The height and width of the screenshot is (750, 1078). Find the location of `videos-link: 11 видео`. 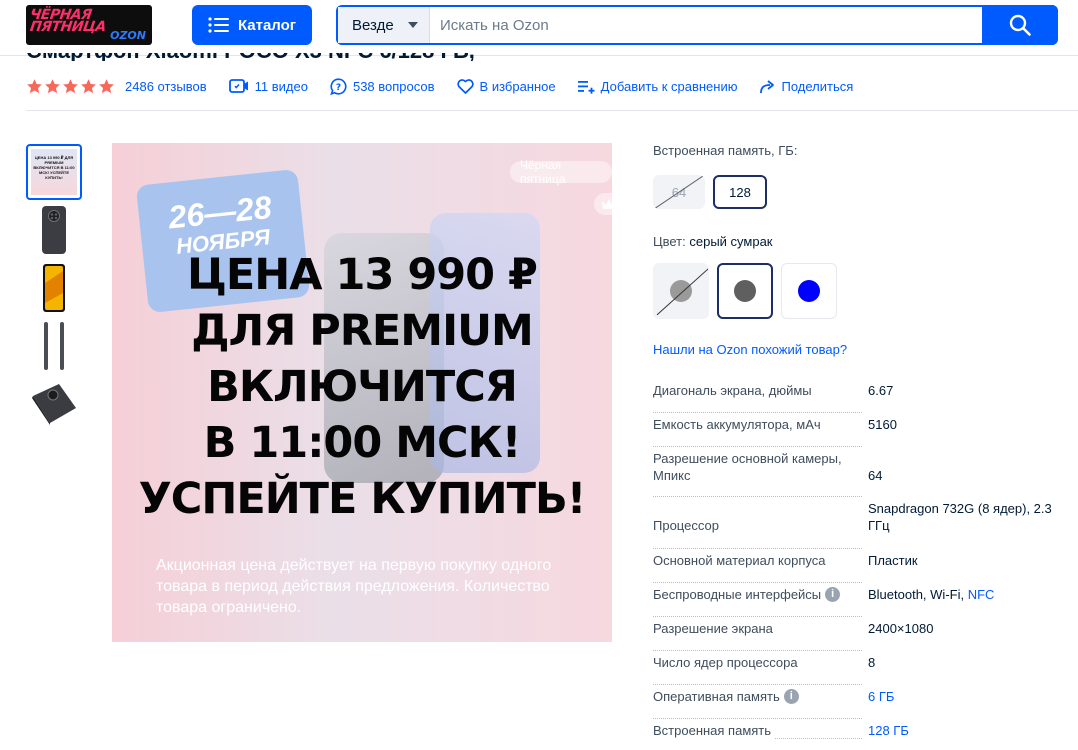

videos-link: 11 видео is located at coordinates (268, 86).